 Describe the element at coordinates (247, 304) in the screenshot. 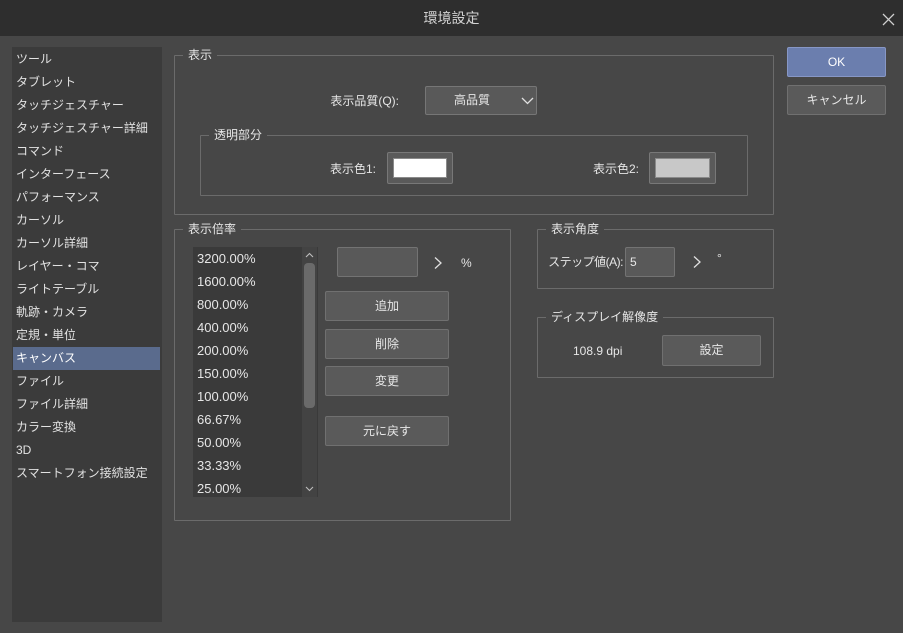

I see `list-item: 800.00%` at that location.